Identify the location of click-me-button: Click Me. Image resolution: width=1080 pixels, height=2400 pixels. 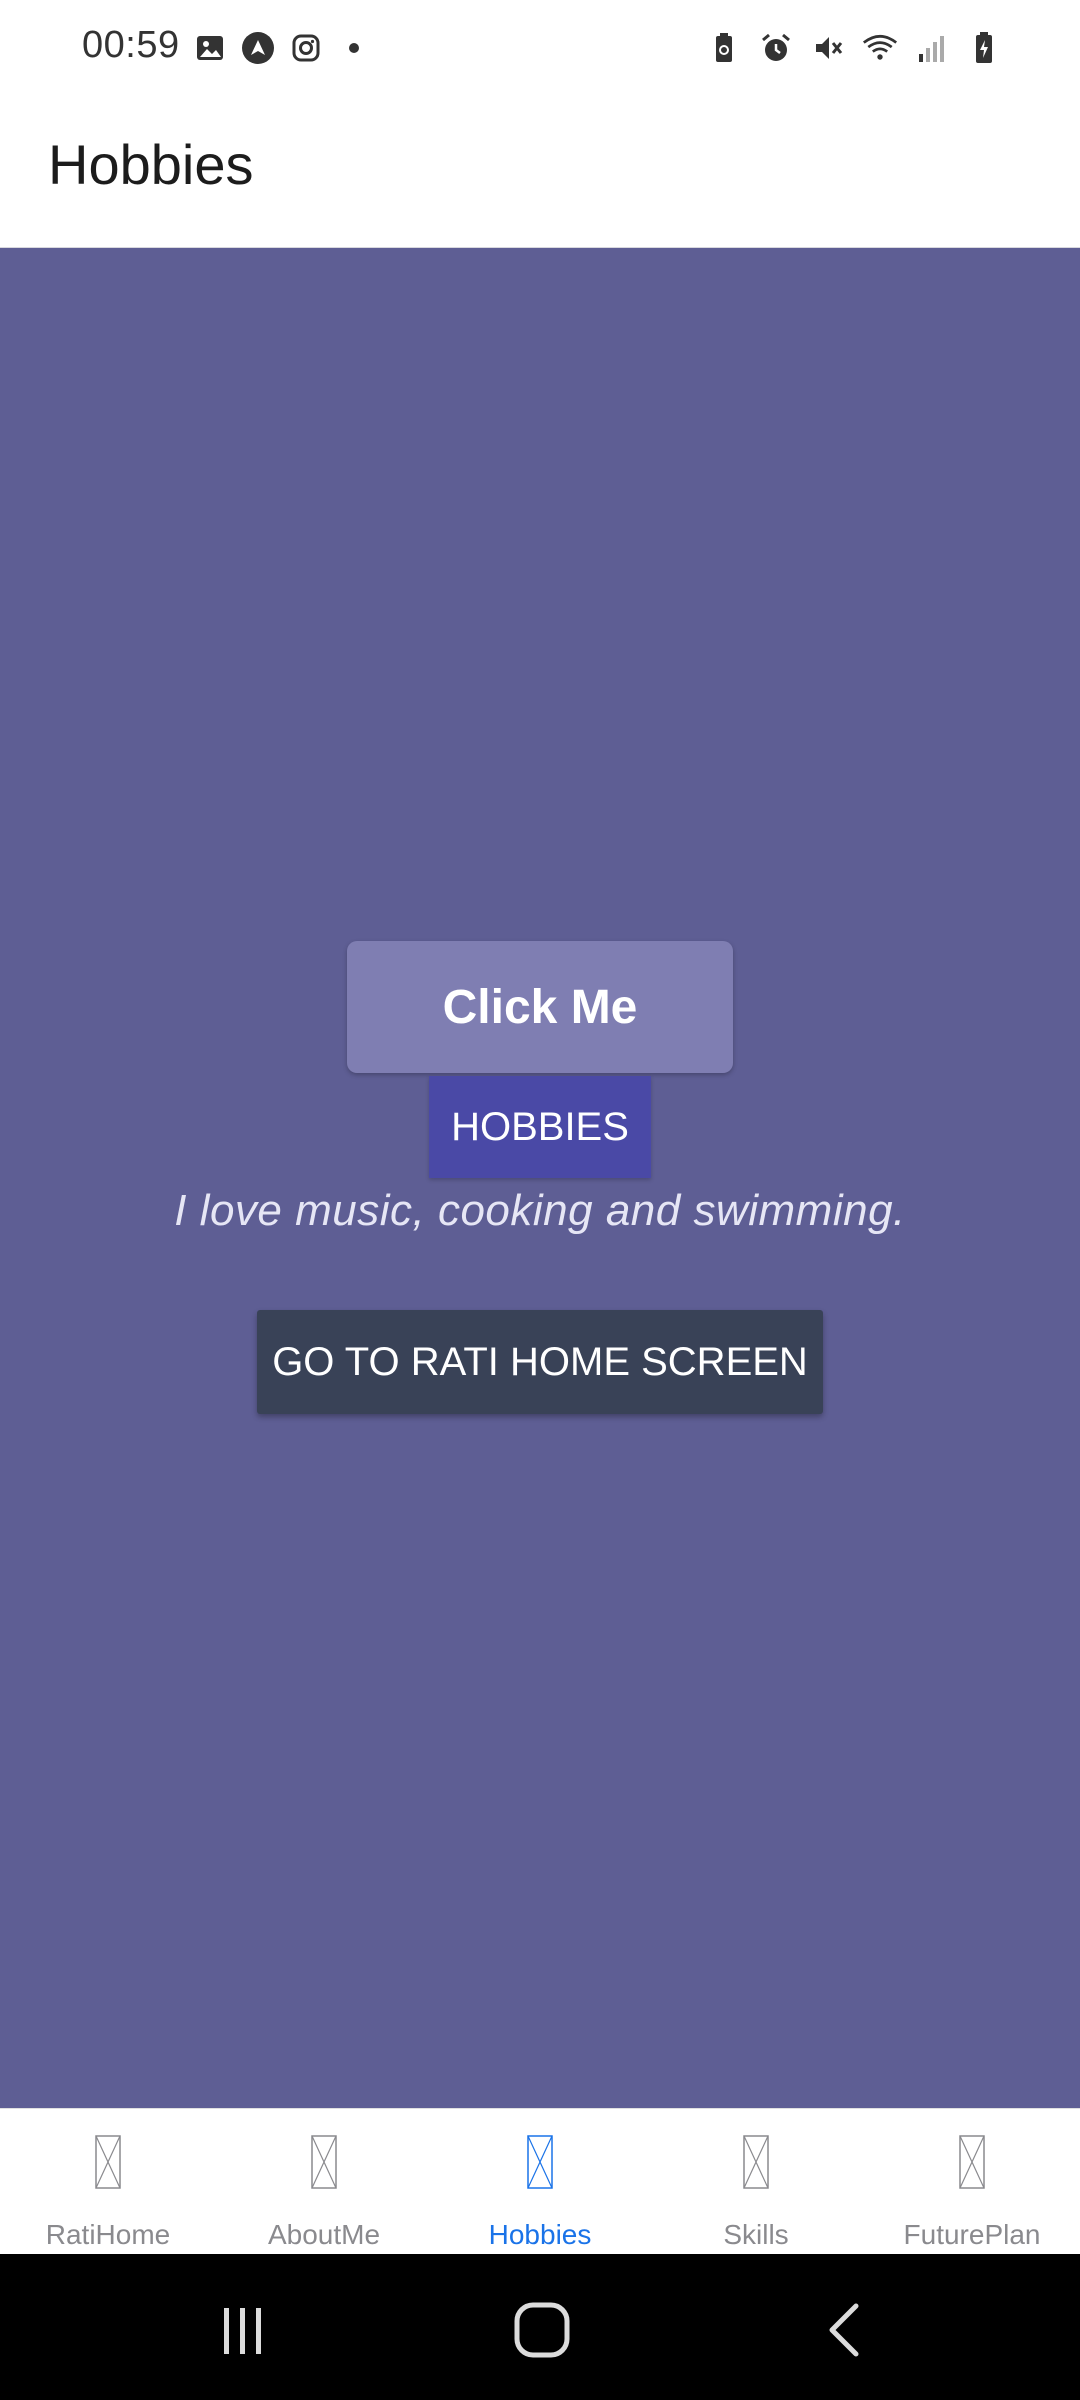
(540, 1007).